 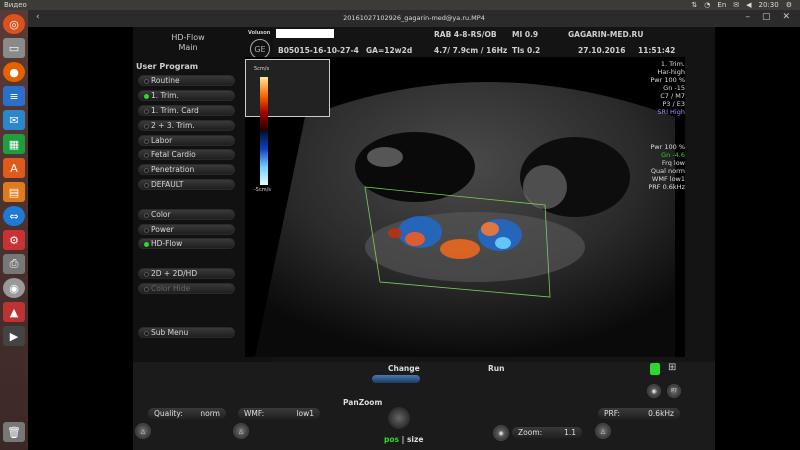 I want to click on menu-item-penetration: Penetration, so click(x=186, y=169).